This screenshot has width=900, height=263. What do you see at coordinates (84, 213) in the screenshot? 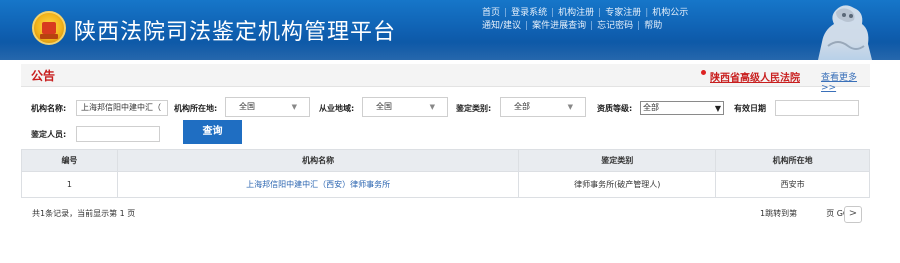
I see `record-summary: 共1条记录，当前显示第 1 页` at bounding box center [84, 213].